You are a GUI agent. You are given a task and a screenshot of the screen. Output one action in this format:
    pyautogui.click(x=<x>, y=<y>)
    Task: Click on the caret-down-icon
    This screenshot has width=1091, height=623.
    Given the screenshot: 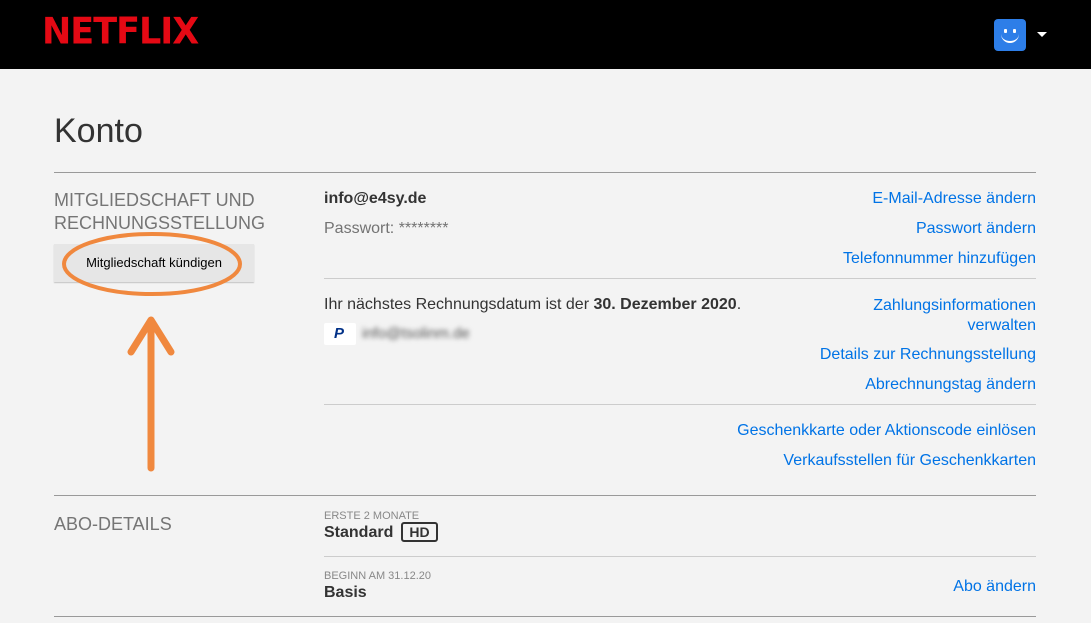 What is the action you would take?
    pyautogui.click(x=1042, y=34)
    